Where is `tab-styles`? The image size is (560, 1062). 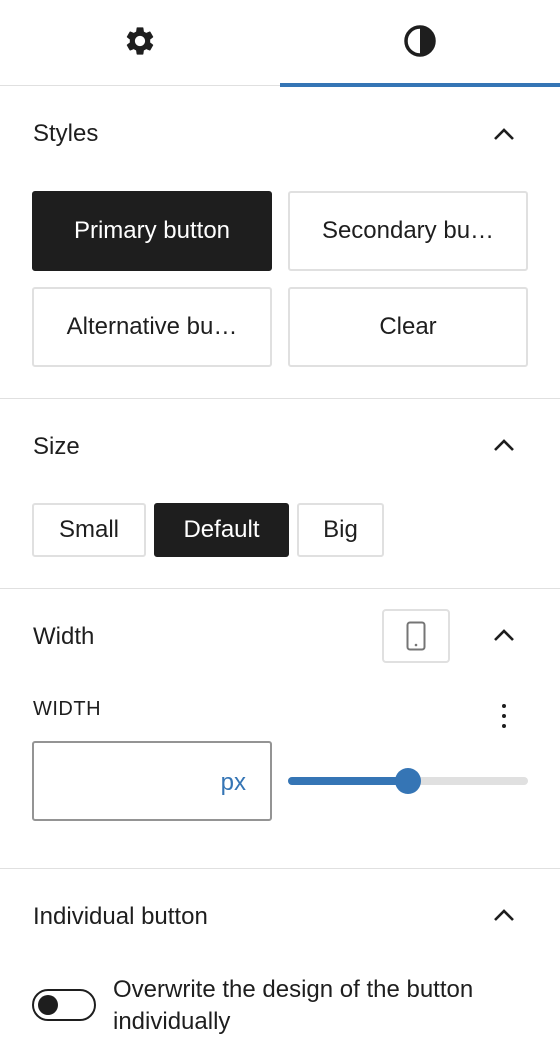
tab-styles is located at coordinates (420, 43).